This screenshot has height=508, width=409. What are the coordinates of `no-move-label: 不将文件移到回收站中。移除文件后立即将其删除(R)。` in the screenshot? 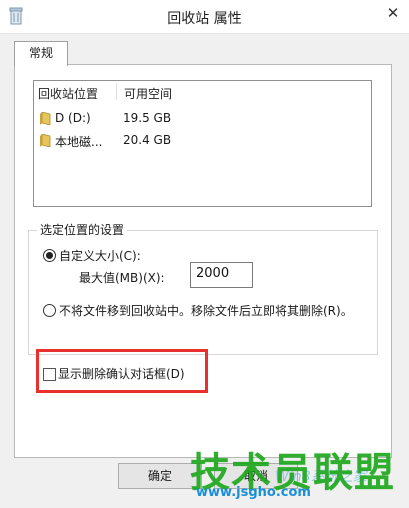 It's located at (206, 310).